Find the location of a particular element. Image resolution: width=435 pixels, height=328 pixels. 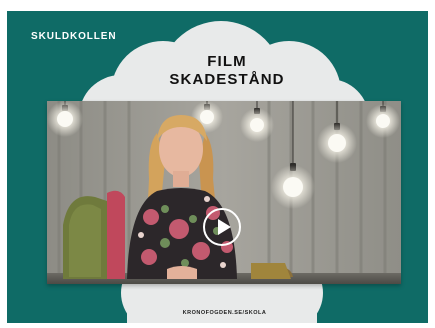

poster-title: FILM SKADESTÅND is located at coordinates (227, 71).